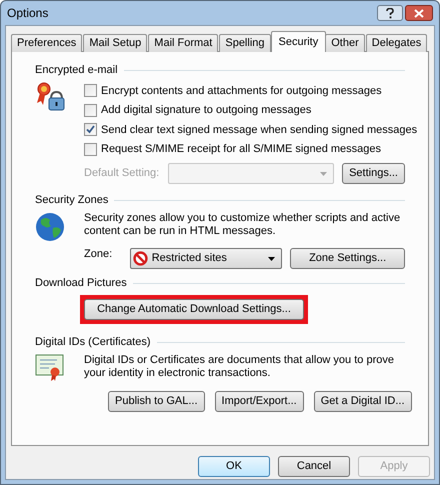 The image size is (440, 485). I want to click on close-icon, so click(419, 13).